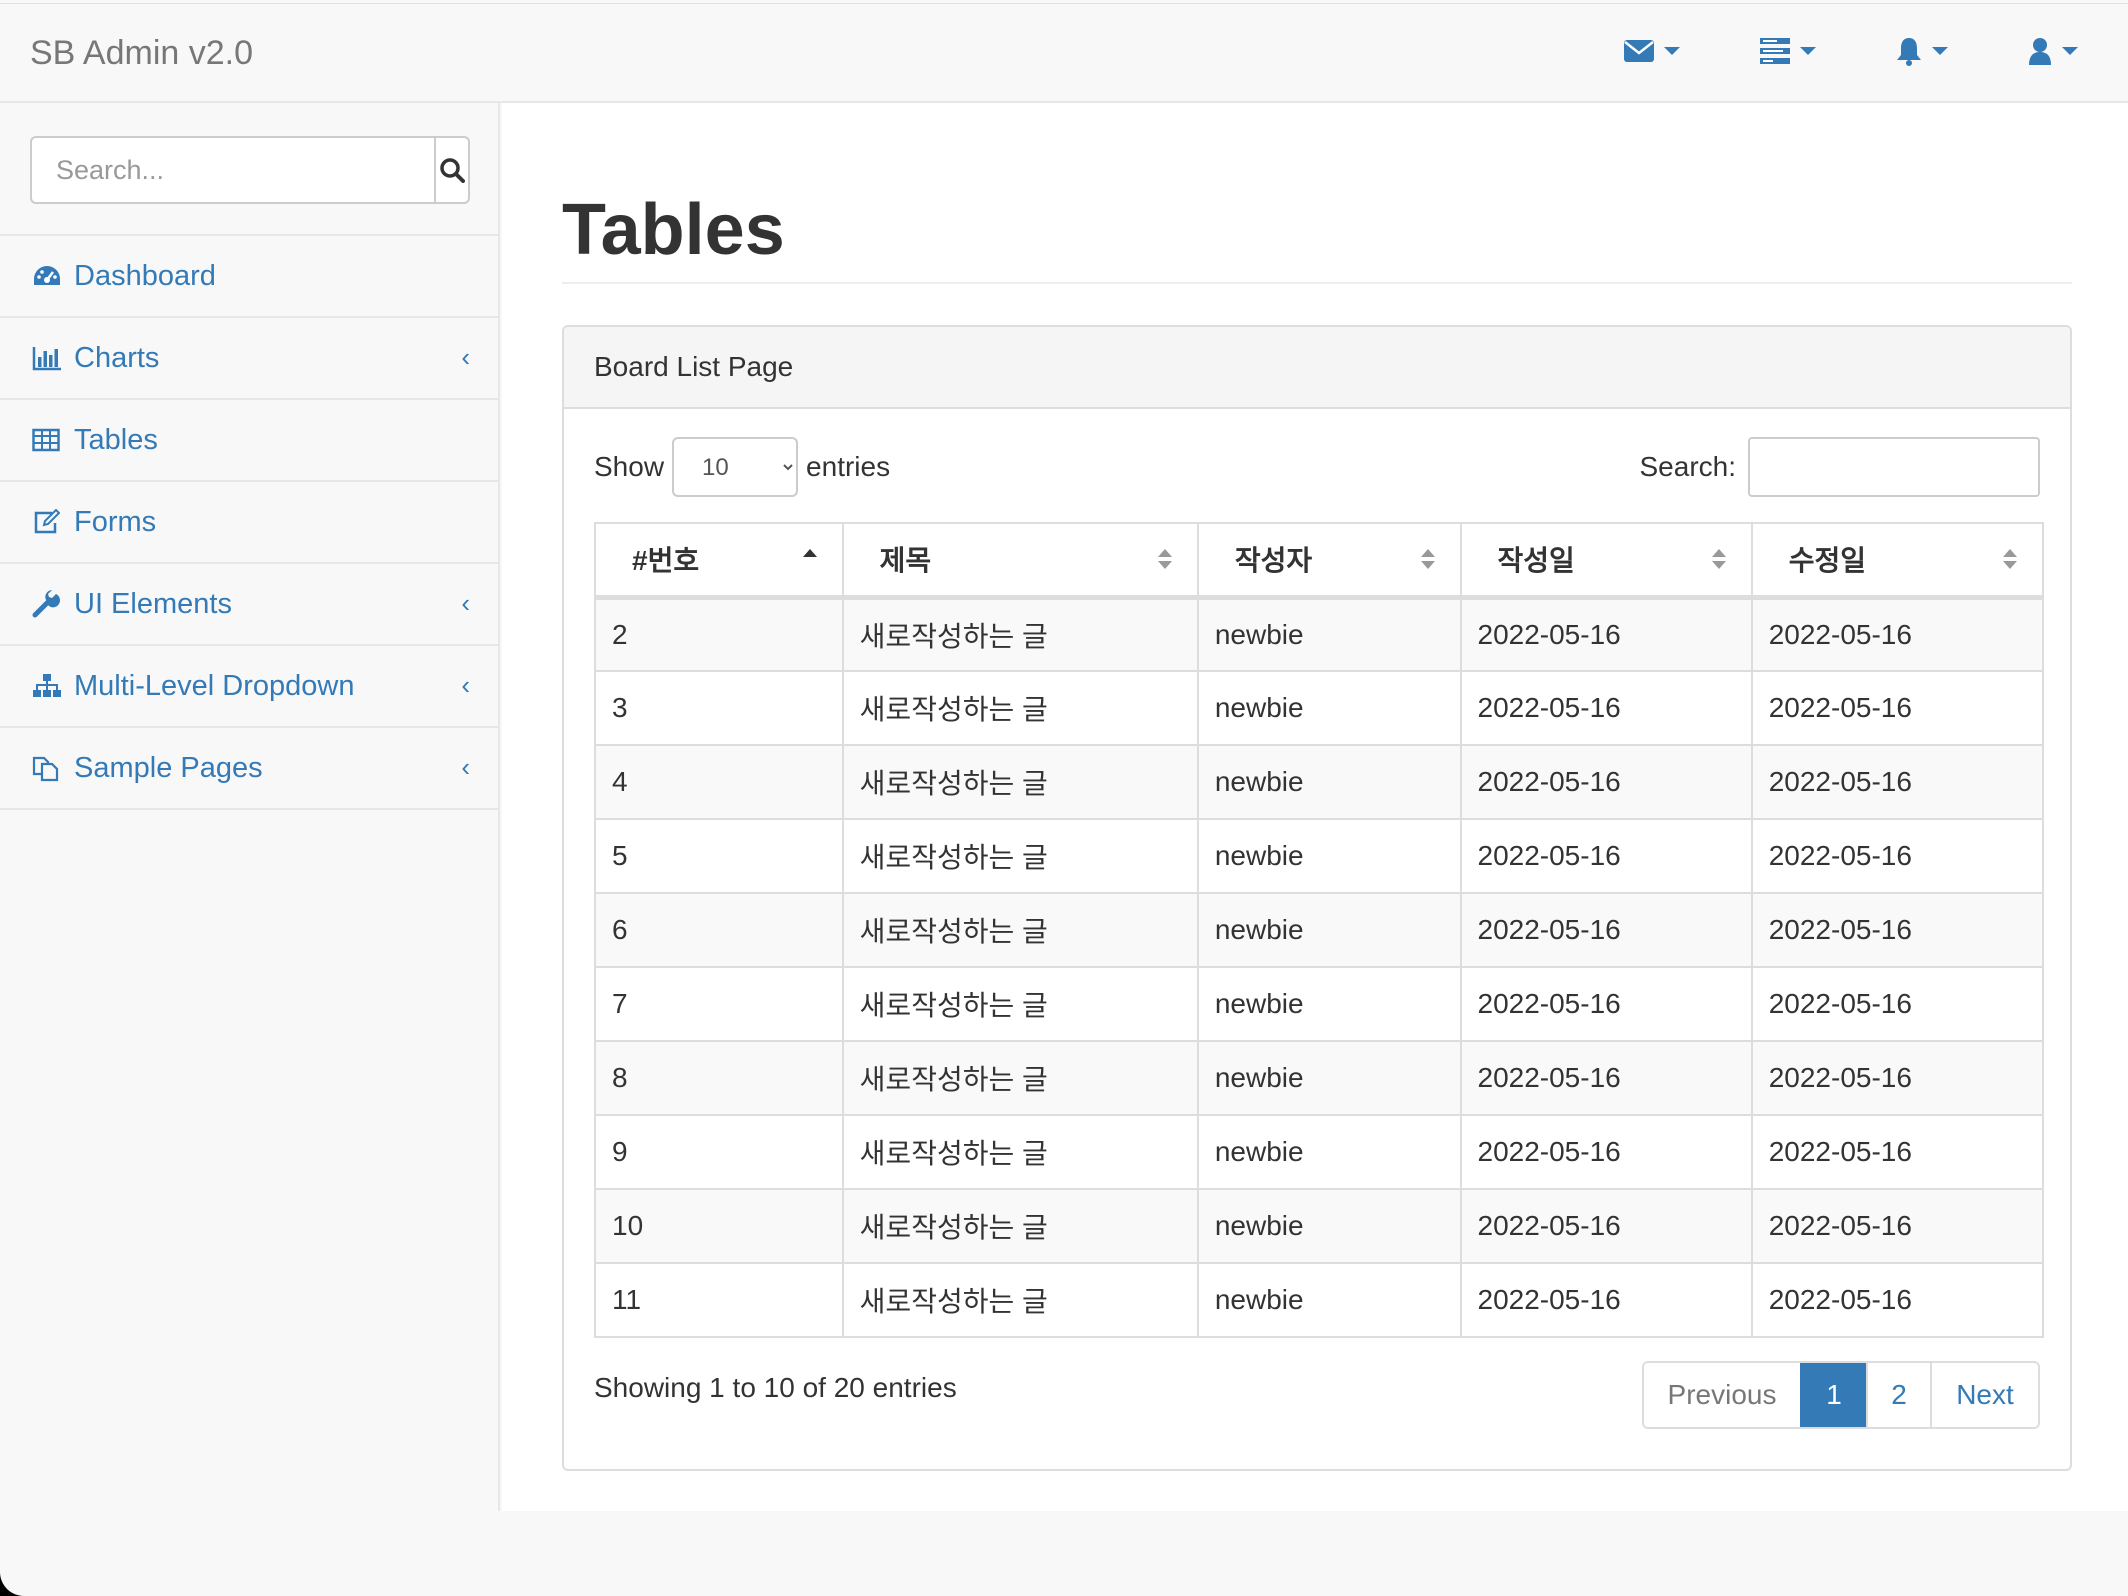 The height and width of the screenshot is (1596, 2128). What do you see at coordinates (673, 230) in the screenshot?
I see `page-title: Tables` at bounding box center [673, 230].